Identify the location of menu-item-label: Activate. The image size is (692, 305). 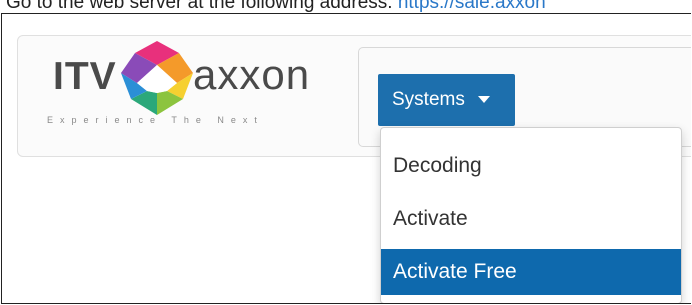
(430, 218).